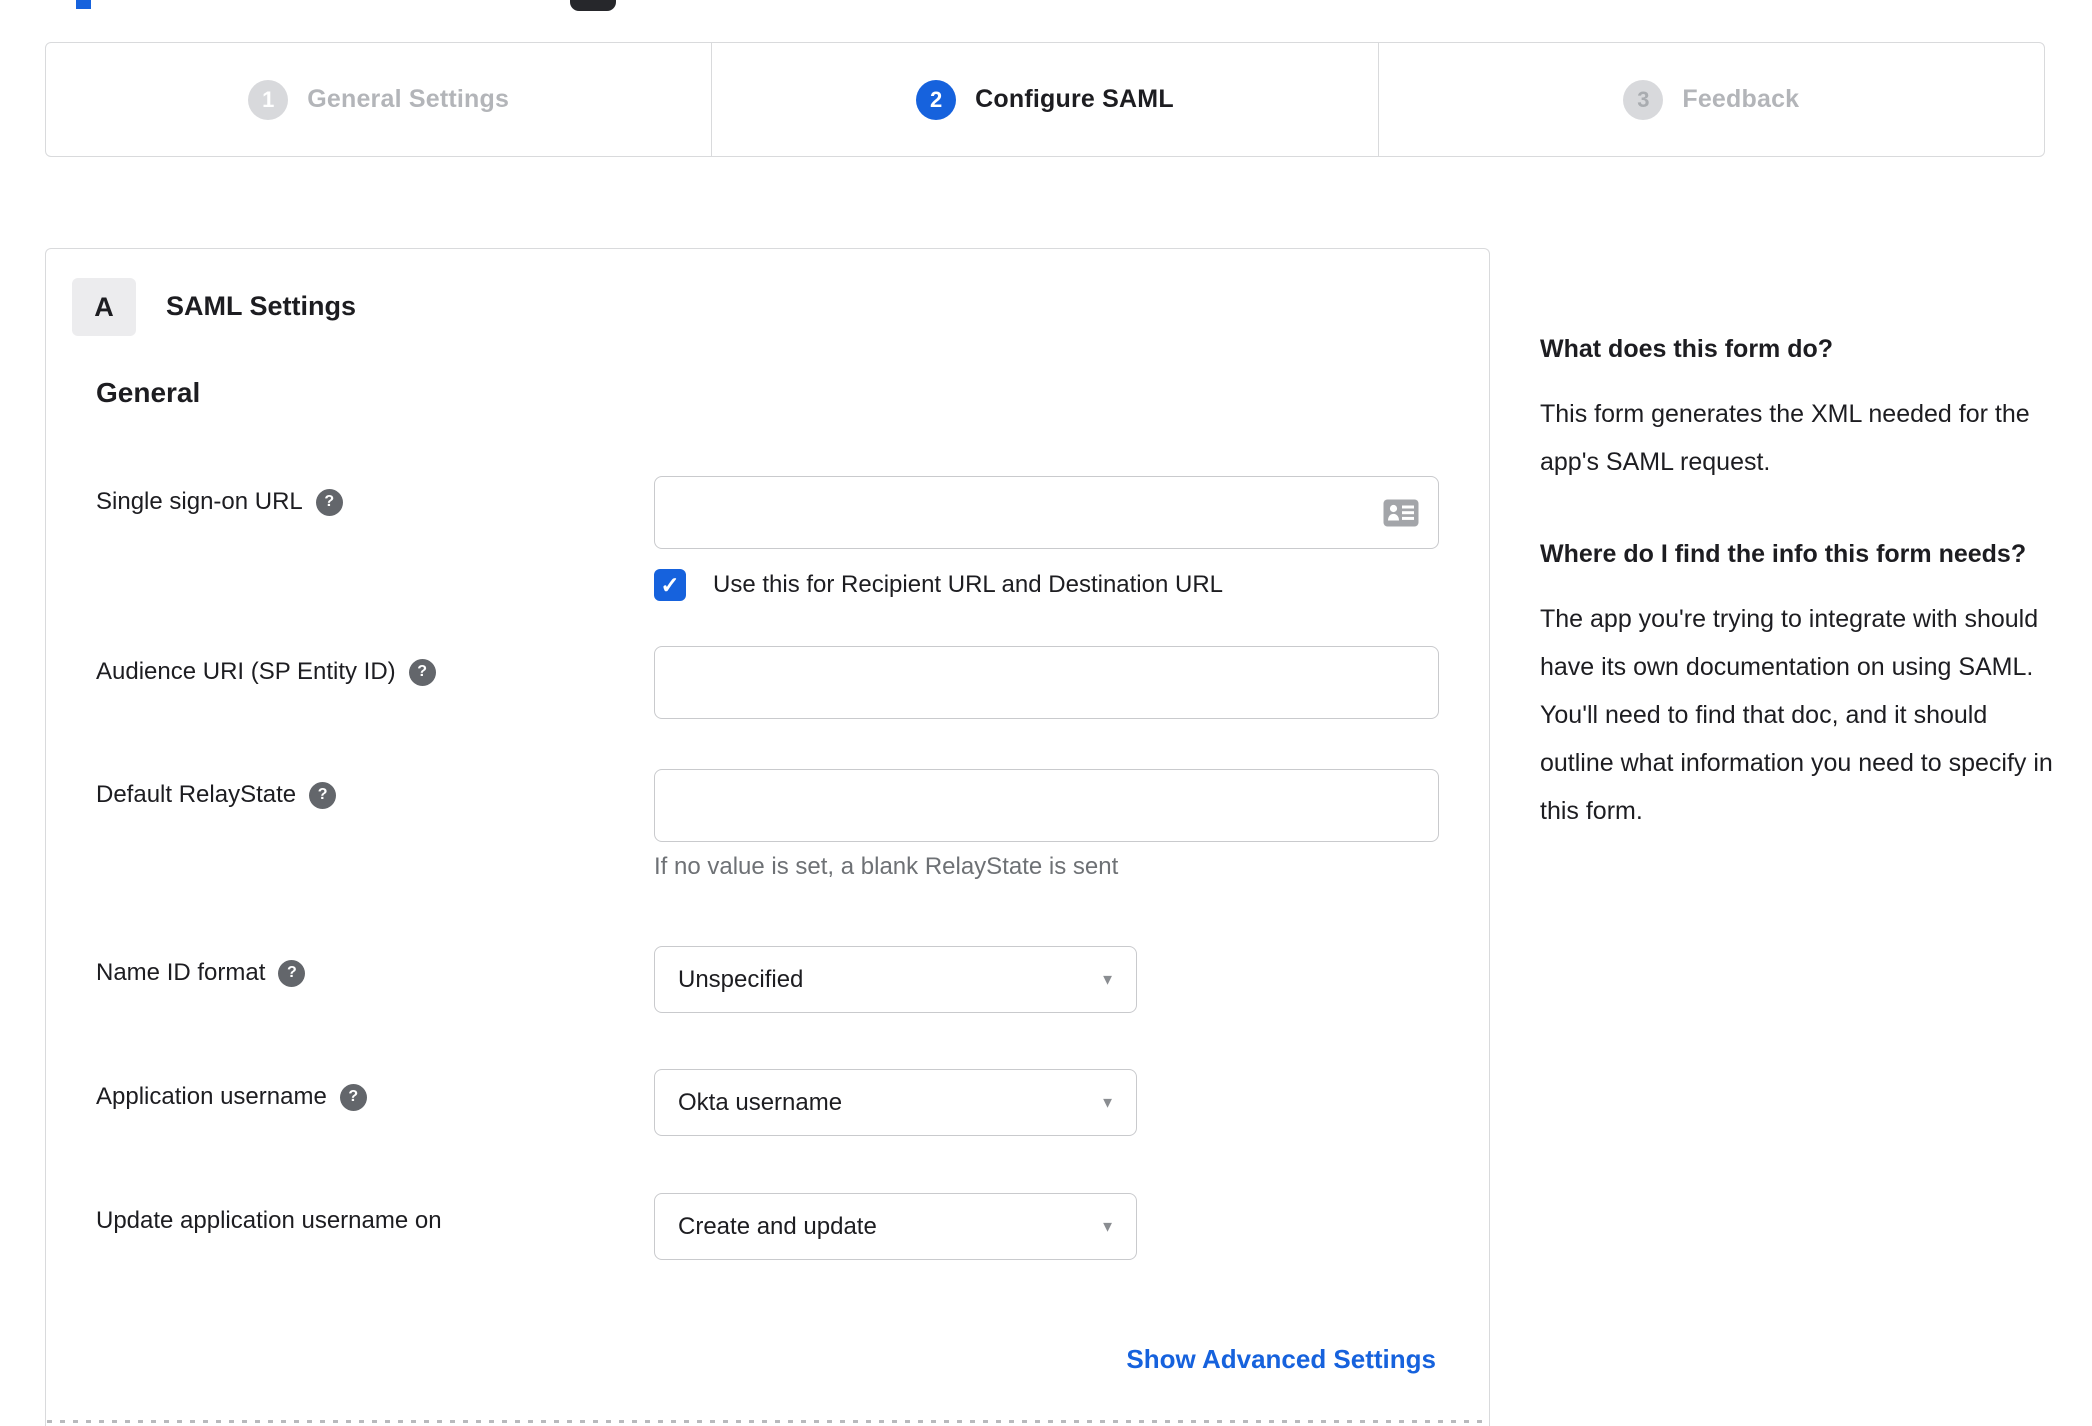  I want to click on application-username-label-text: Application username, so click(211, 1096).